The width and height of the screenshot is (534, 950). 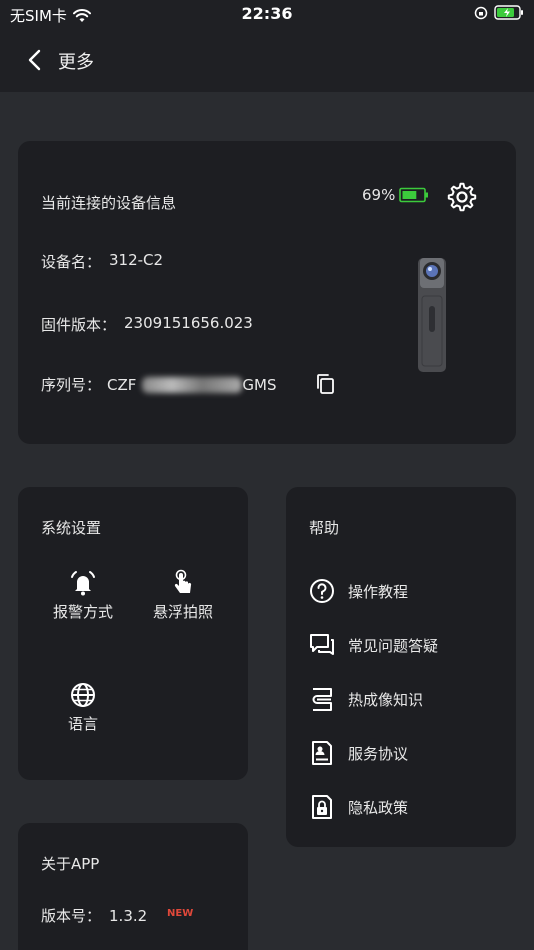 What do you see at coordinates (393, 645) in the screenshot?
I see `help-item-faq-label: 常见问题答疑` at bounding box center [393, 645].